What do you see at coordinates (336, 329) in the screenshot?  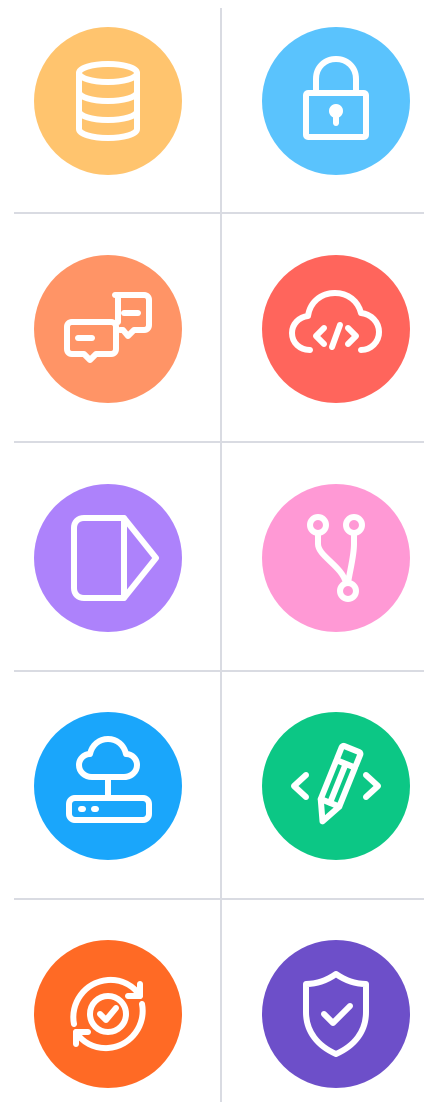 I see `cloud-code-icon` at bounding box center [336, 329].